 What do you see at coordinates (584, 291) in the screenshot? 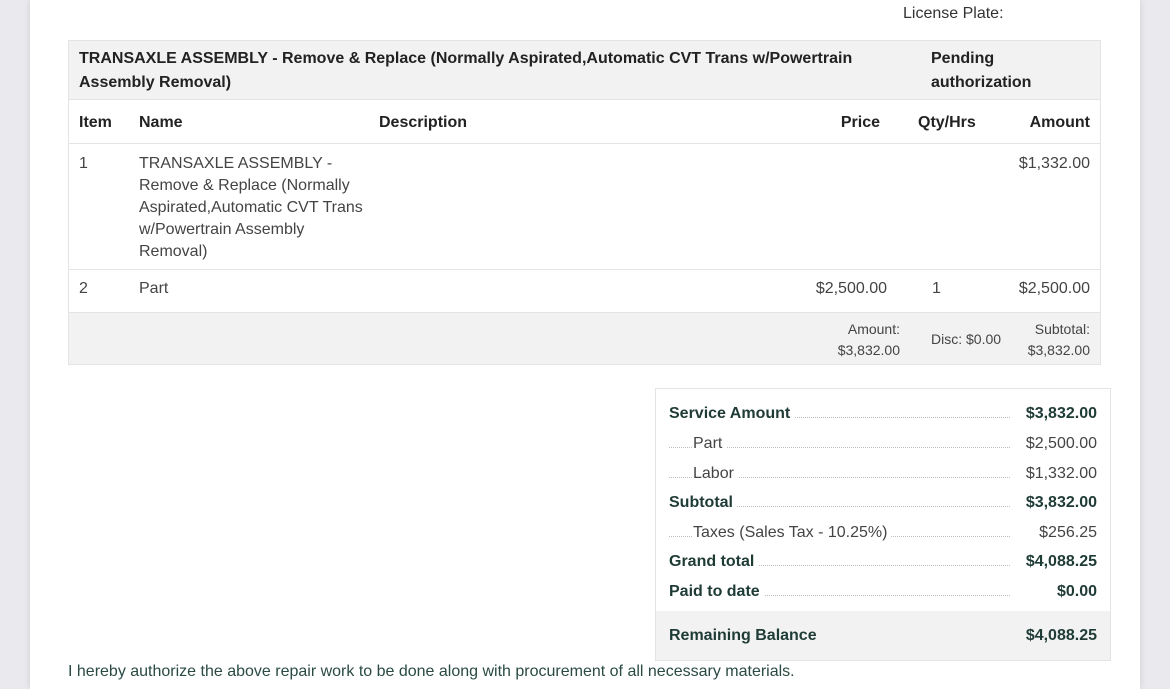
I see `table-row: 2 Part $2,500.00 1 $2,500.00` at bounding box center [584, 291].